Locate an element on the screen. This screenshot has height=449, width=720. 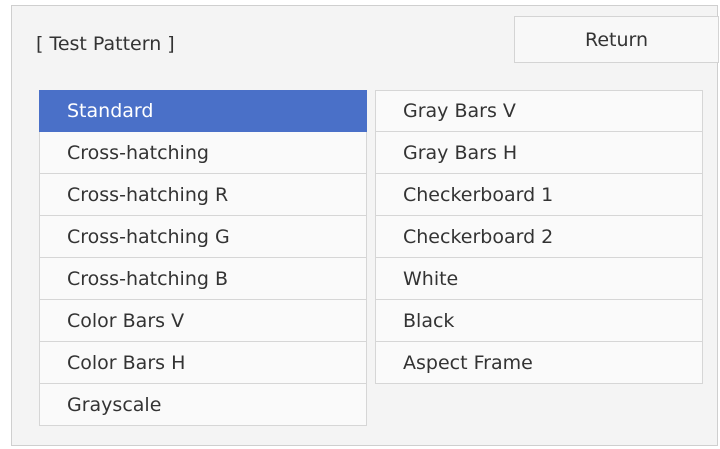
pattern-item-black: Black is located at coordinates (539, 321).